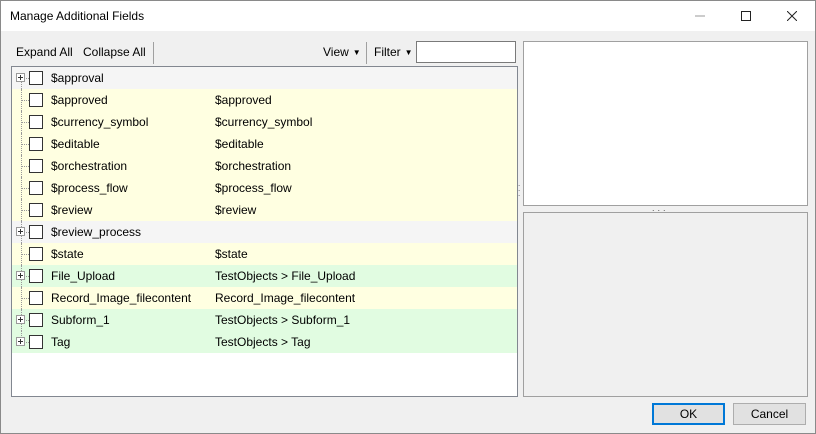 Image resolution: width=816 pixels, height=434 pixels. I want to click on preview-pane, so click(665, 123).